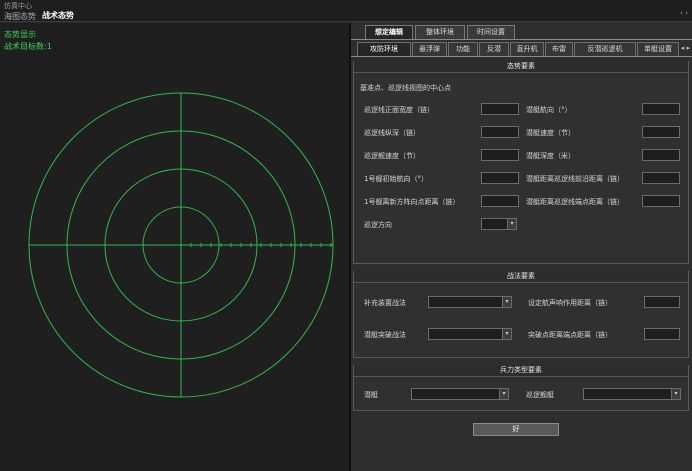 Image resolution: width=692 pixels, height=471 pixels. Describe the element at coordinates (575, 179) in the screenshot. I see `label-sub-front-distance: 潜艇距离巡逻线前沿距离（链）` at that location.